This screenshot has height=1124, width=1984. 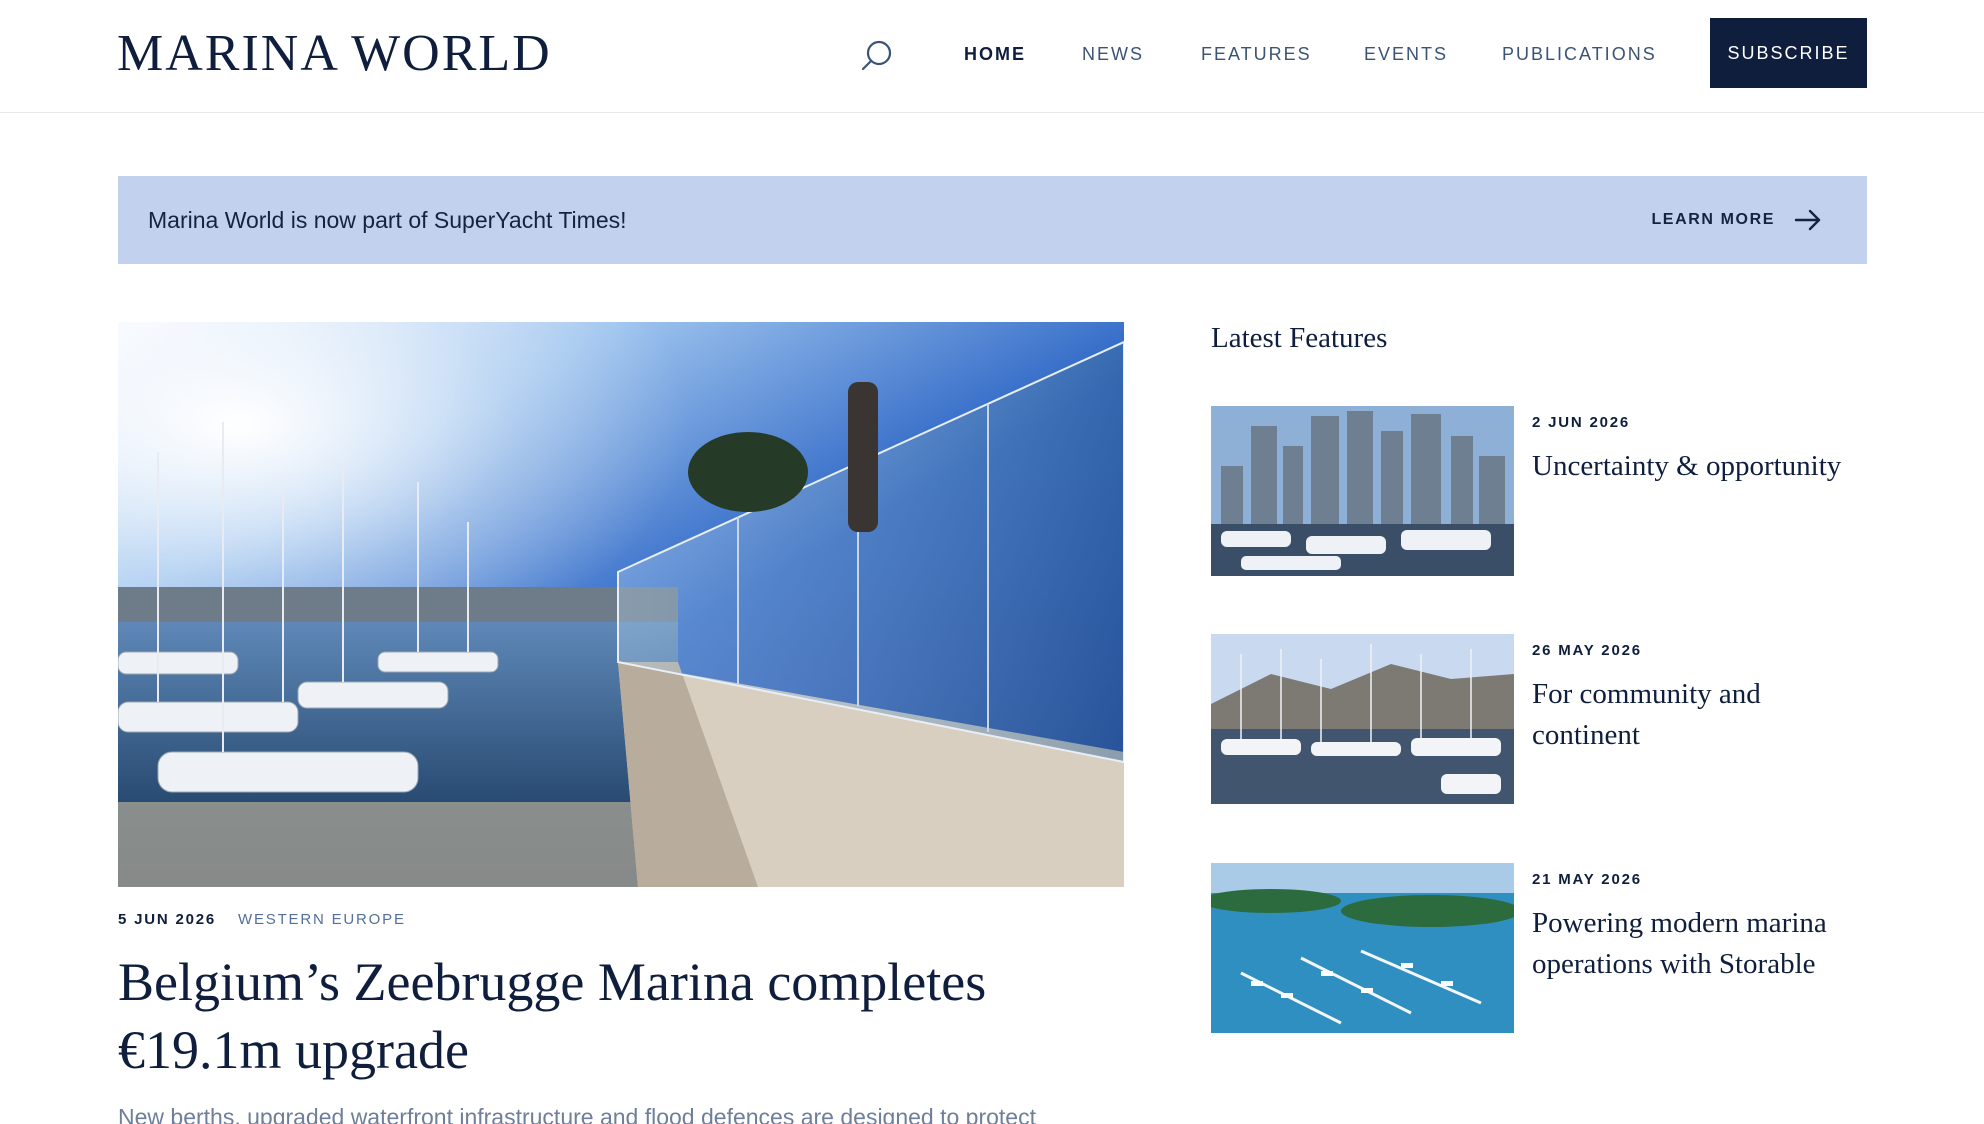 What do you see at coordinates (995, 54) in the screenshot?
I see `nav-home: HOME` at bounding box center [995, 54].